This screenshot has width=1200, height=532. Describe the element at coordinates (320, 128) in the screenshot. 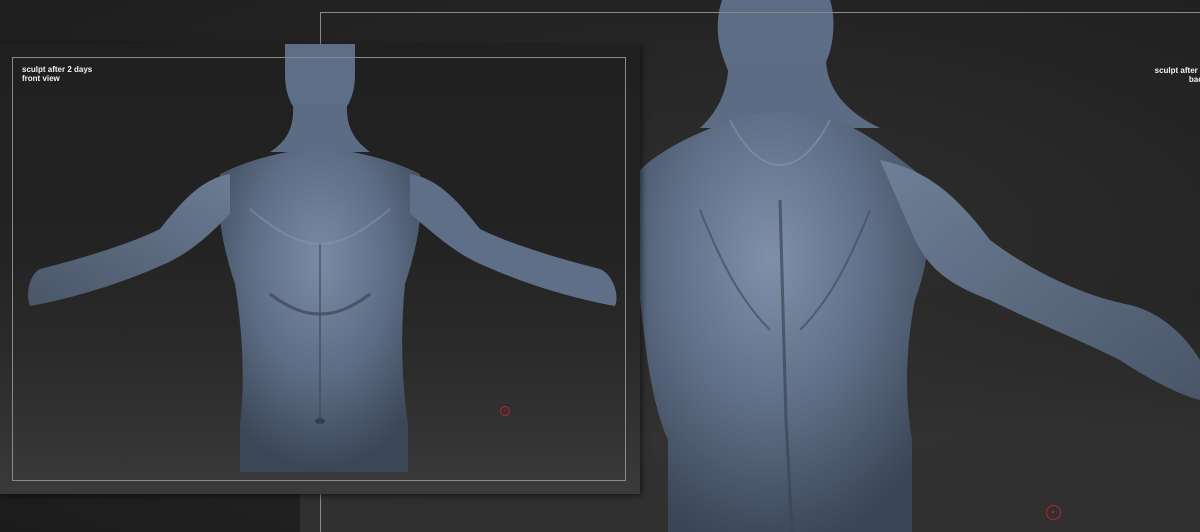

I see `front-neck` at that location.